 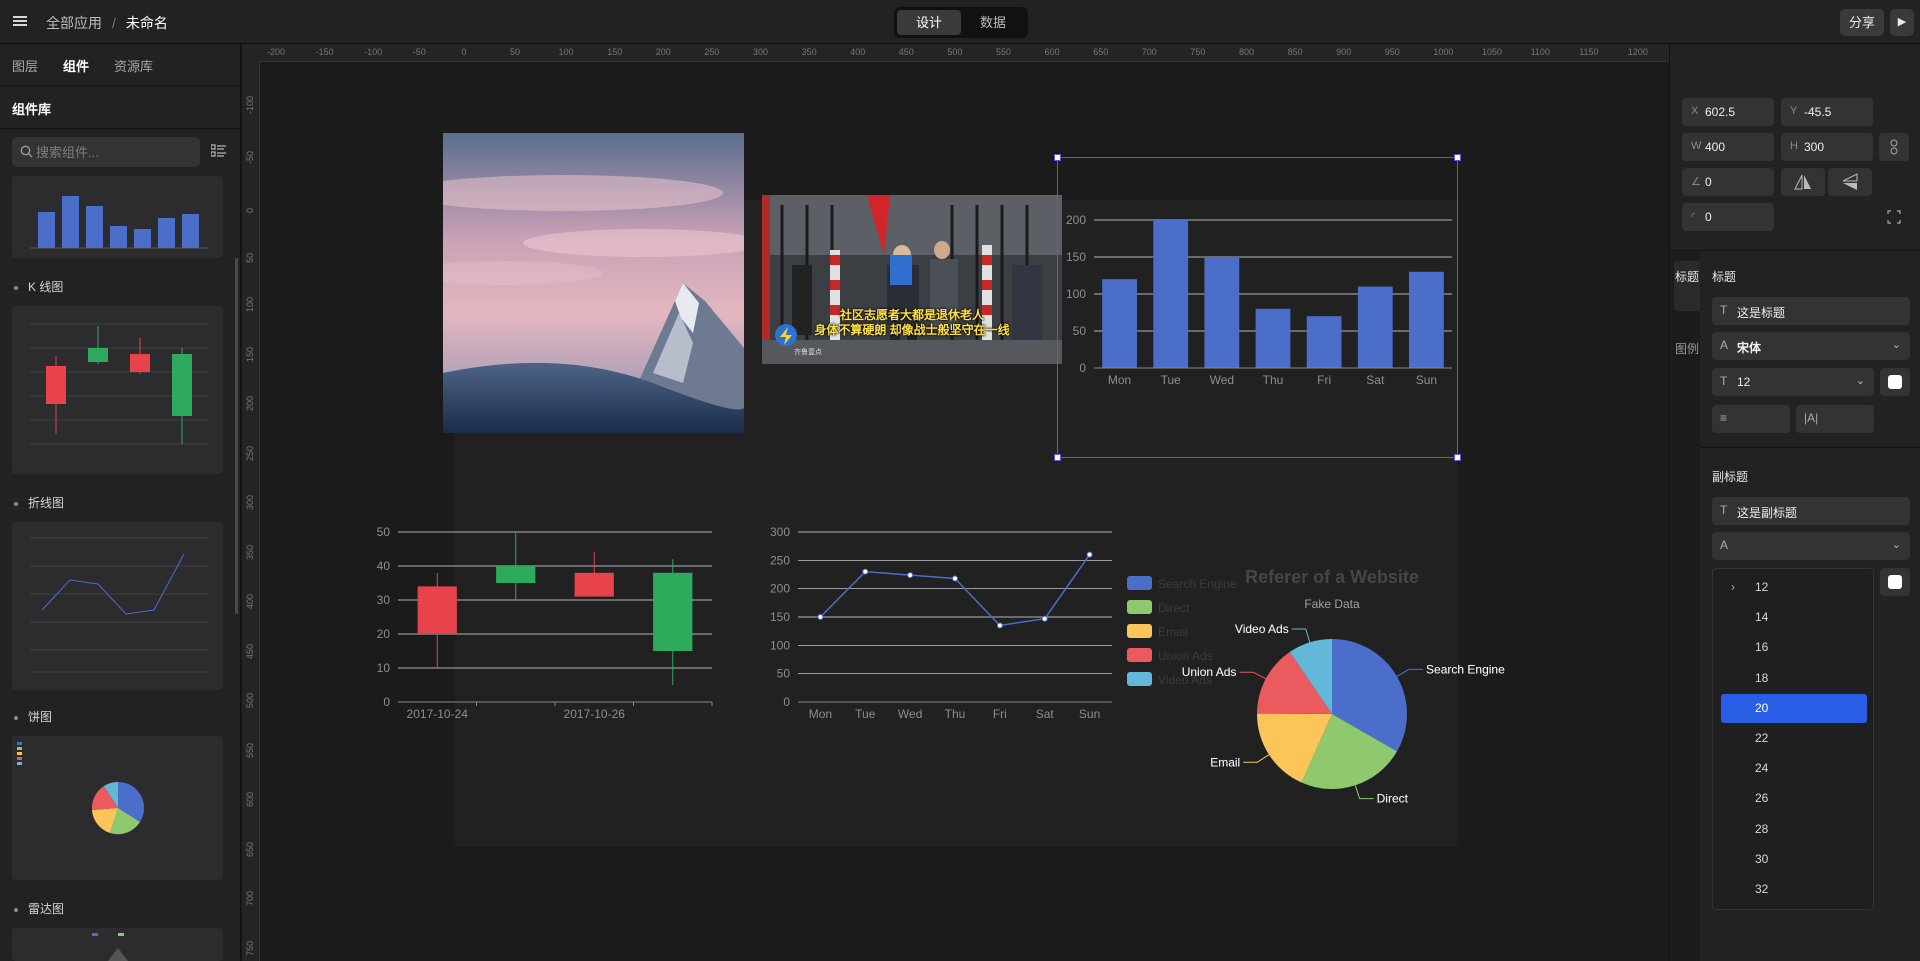 What do you see at coordinates (115, 152) in the screenshot?
I see `search-input` at bounding box center [115, 152].